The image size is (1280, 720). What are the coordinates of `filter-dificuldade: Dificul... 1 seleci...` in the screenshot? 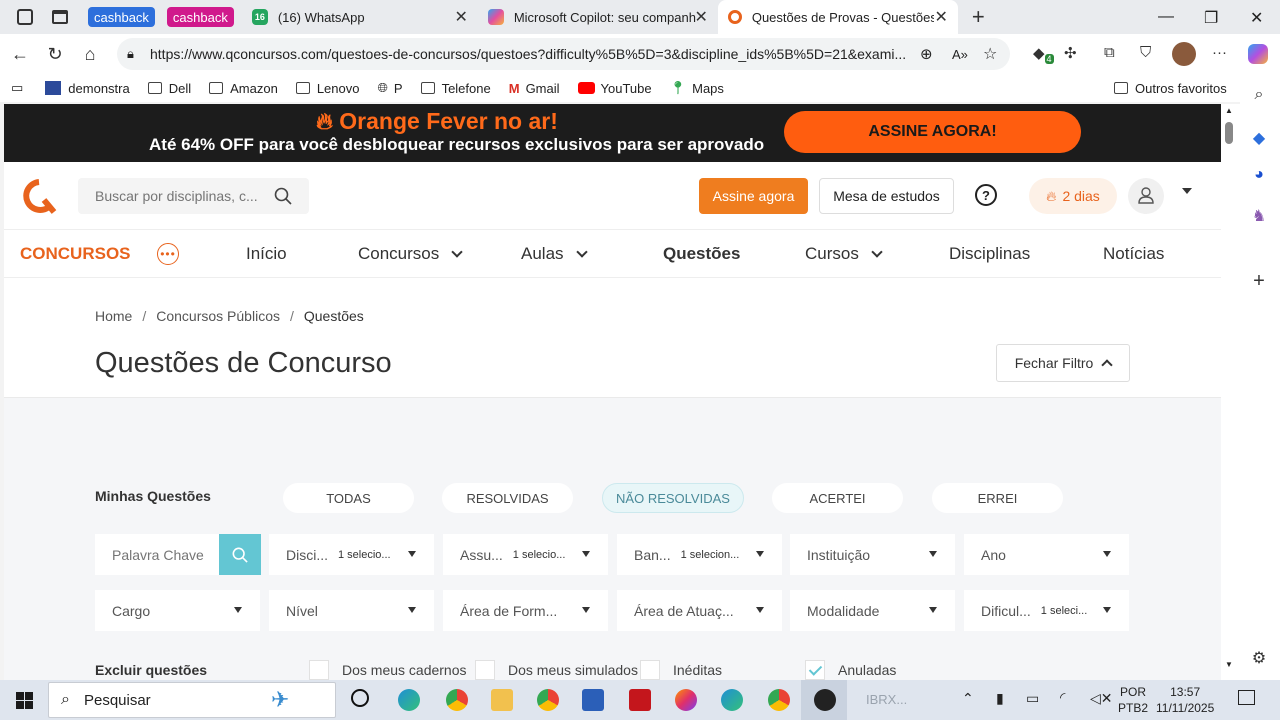 It's located at (1046, 610).